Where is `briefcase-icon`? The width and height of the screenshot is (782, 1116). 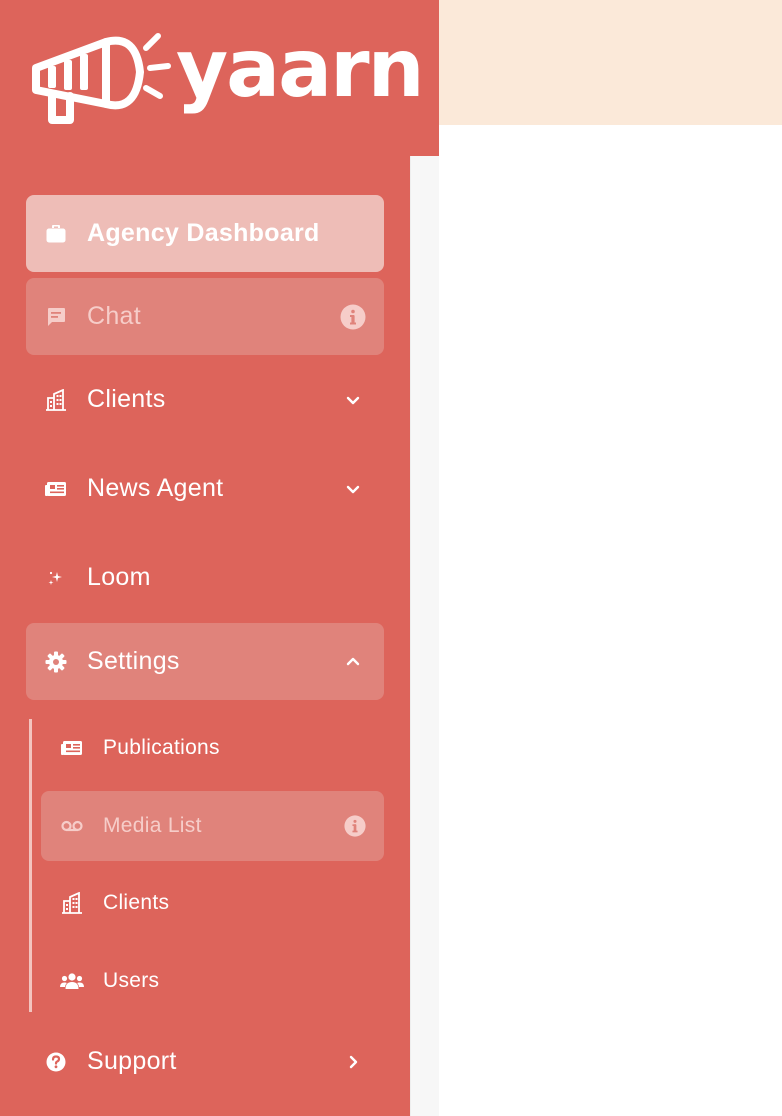 briefcase-icon is located at coordinates (56, 234).